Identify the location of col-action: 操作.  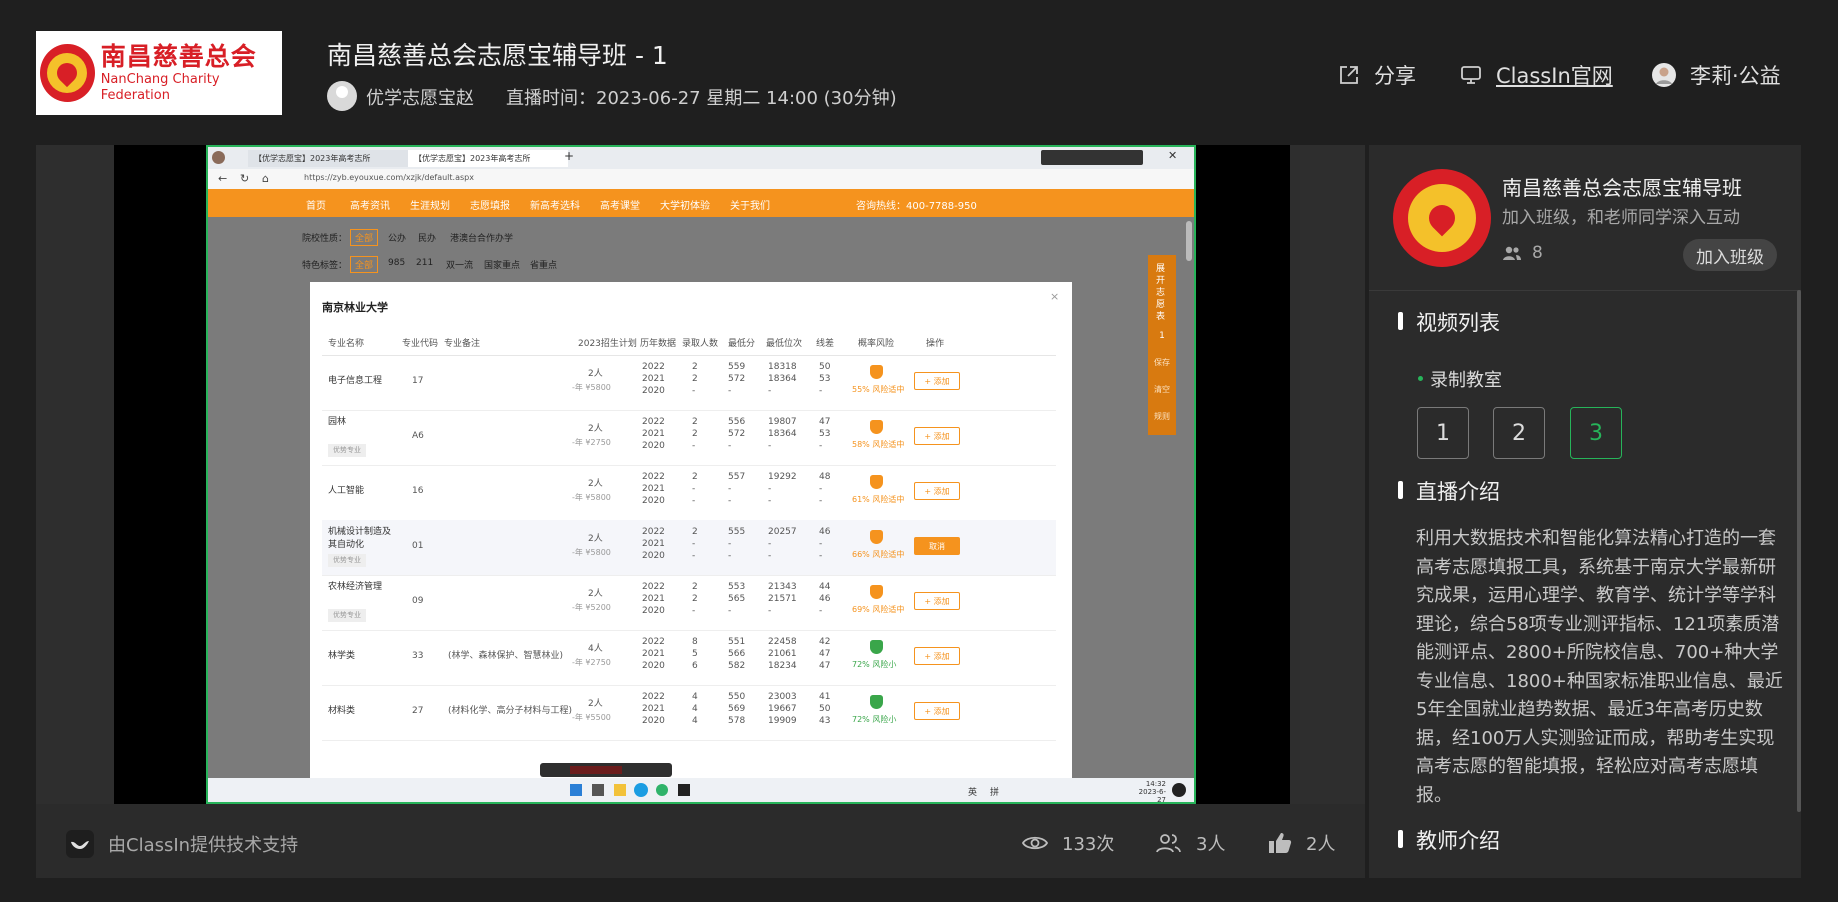
(935, 344).